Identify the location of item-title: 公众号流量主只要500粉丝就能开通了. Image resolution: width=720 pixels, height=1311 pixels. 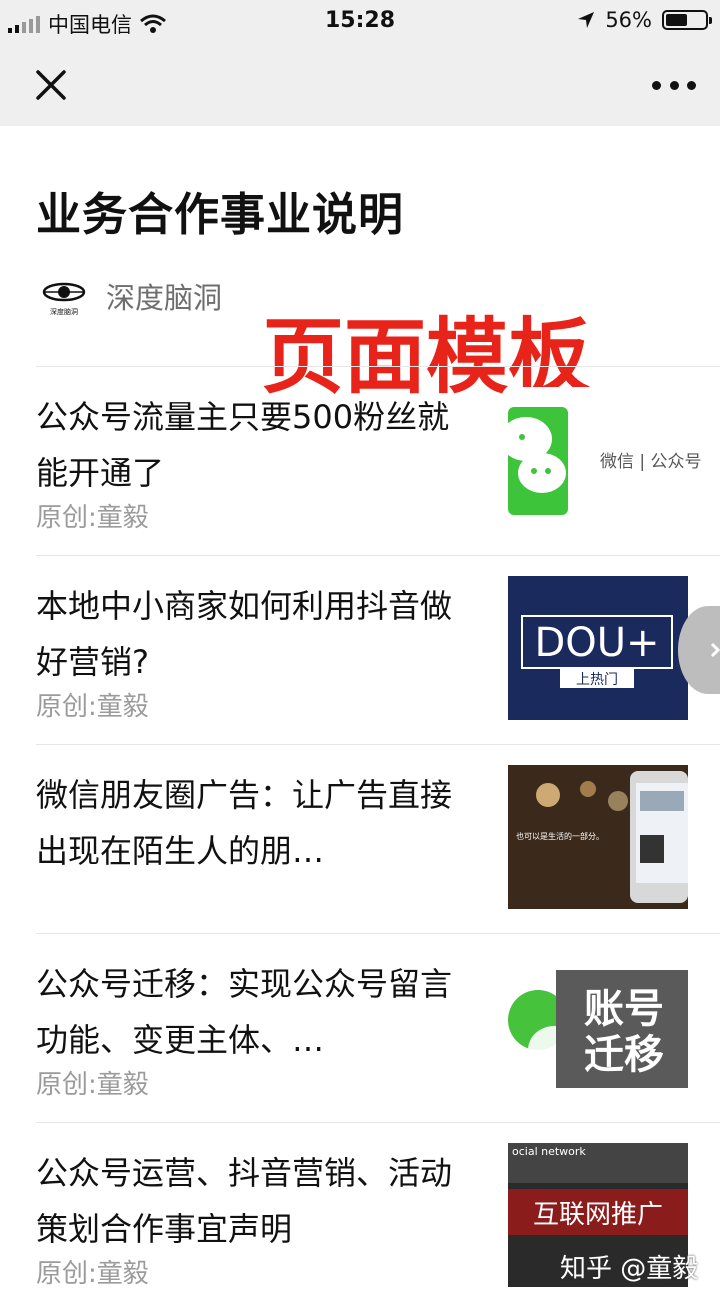
(256, 445).